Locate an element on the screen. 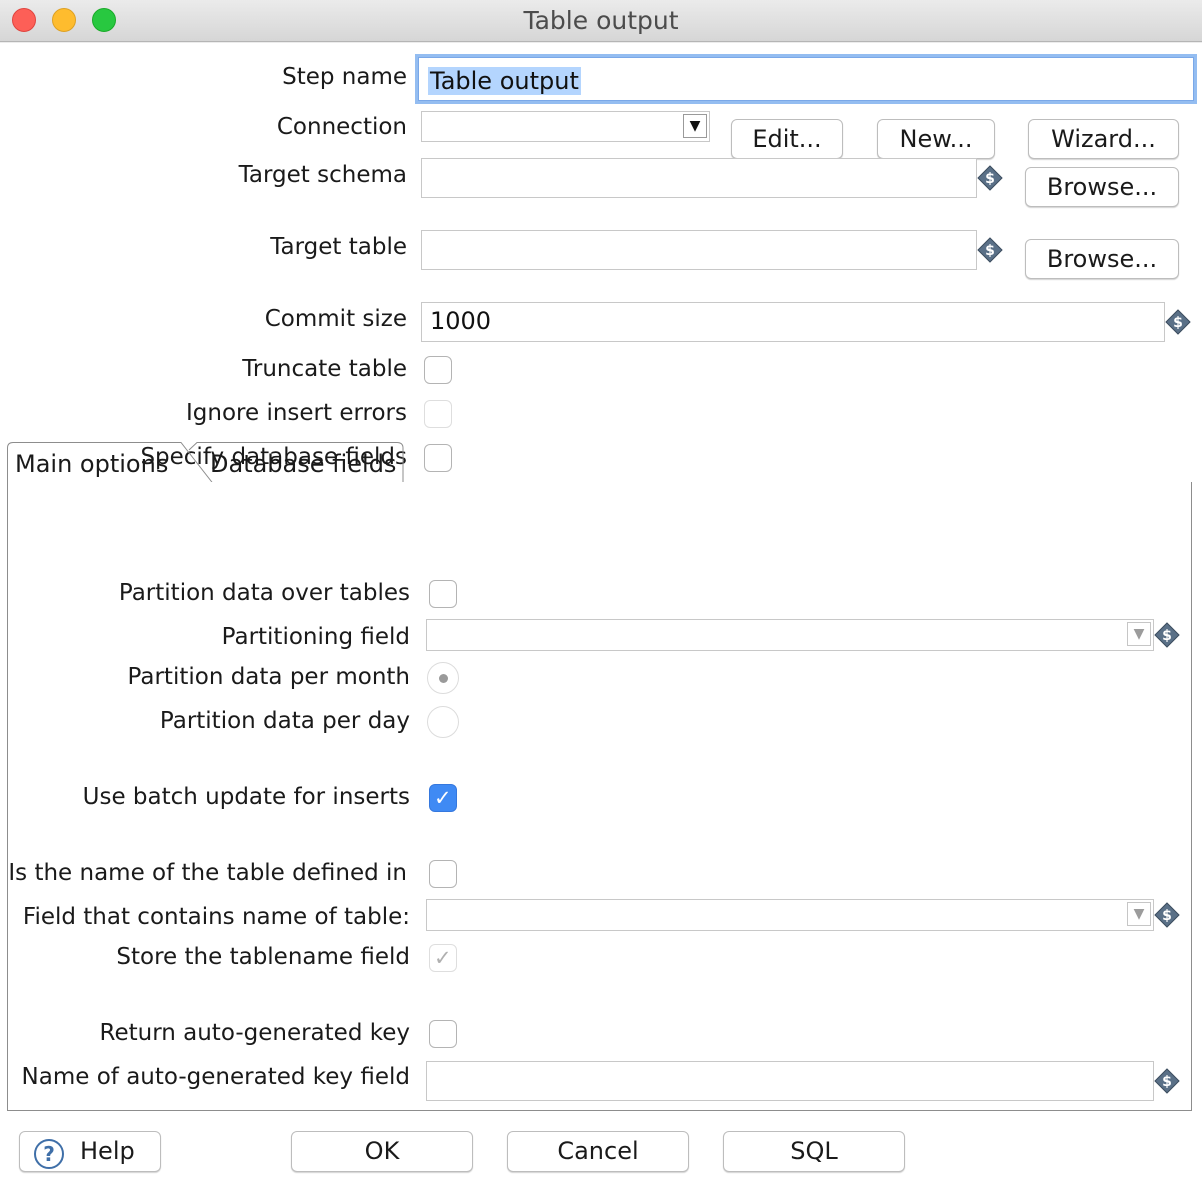 The width and height of the screenshot is (1202, 1192). batch-update-checkbox: ✓ is located at coordinates (443, 798).